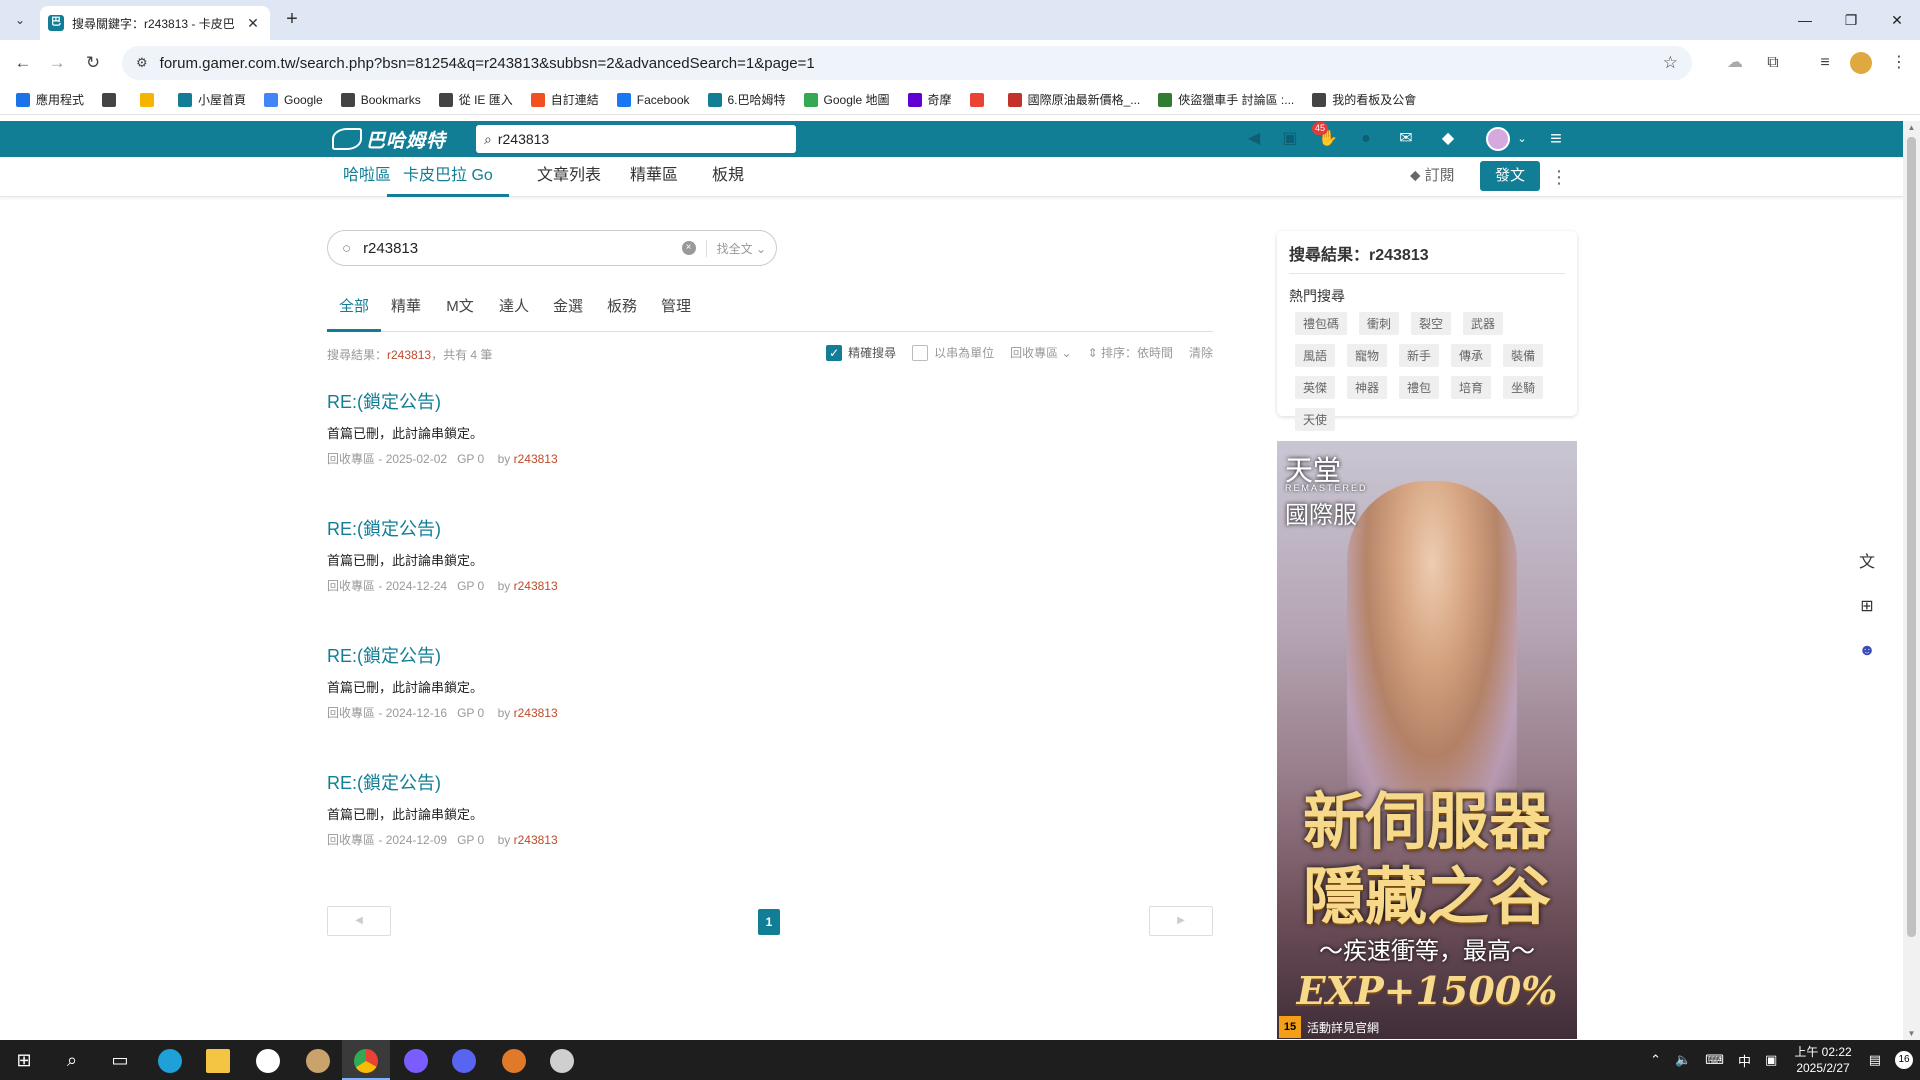 The height and width of the screenshot is (1080, 1920). Describe the element at coordinates (380, 99) in the screenshot. I see `bookmark-item: Bookmarks` at that location.